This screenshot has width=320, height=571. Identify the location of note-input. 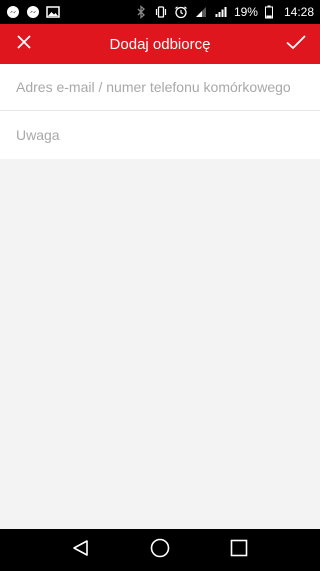
(160, 134).